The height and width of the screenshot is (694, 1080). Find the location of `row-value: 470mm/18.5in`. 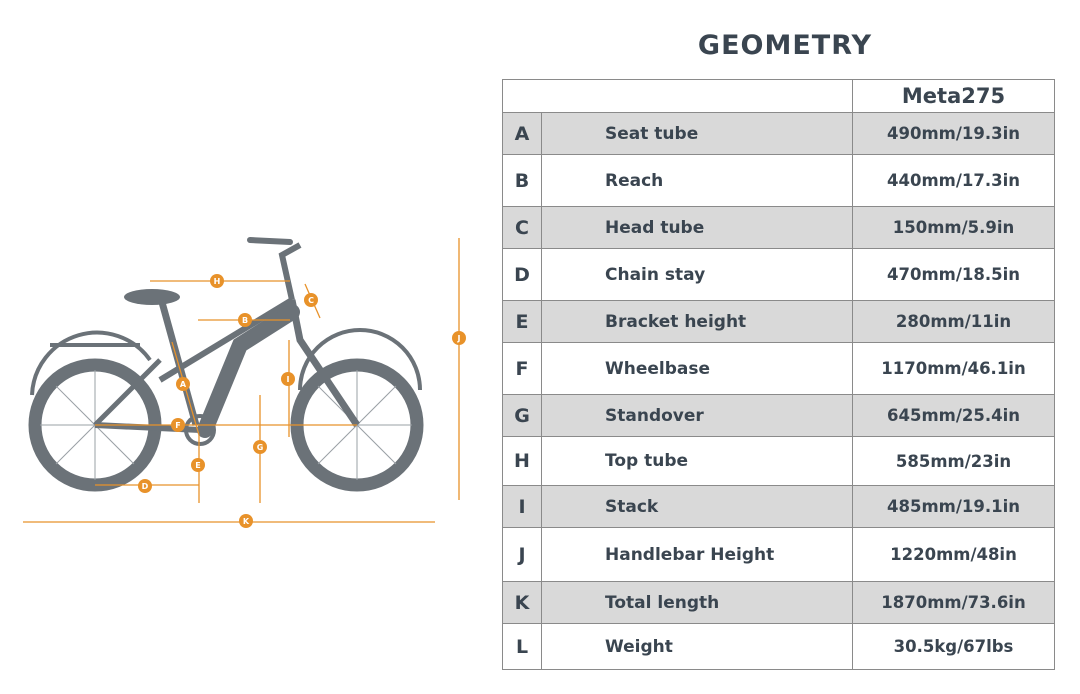

row-value: 470mm/18.5in is located at coordinates (953, 274).